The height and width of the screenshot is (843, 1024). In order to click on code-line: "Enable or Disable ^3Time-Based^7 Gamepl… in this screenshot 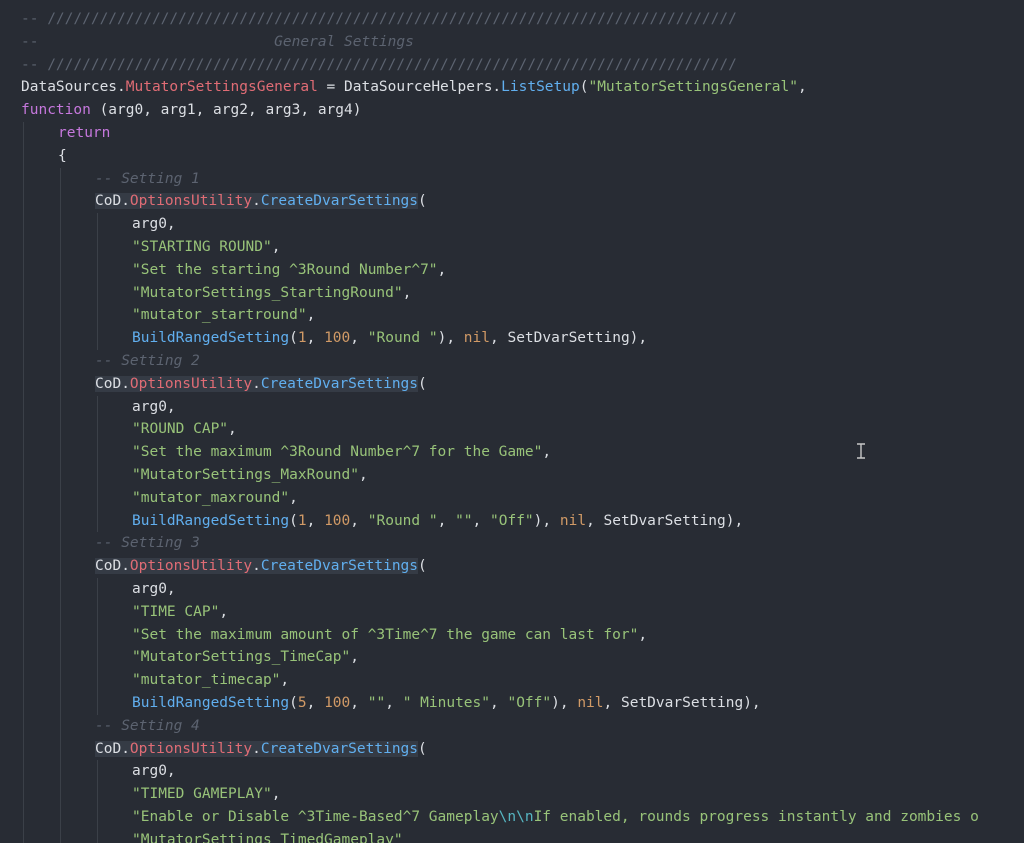, I will do `click(555, 817)`.